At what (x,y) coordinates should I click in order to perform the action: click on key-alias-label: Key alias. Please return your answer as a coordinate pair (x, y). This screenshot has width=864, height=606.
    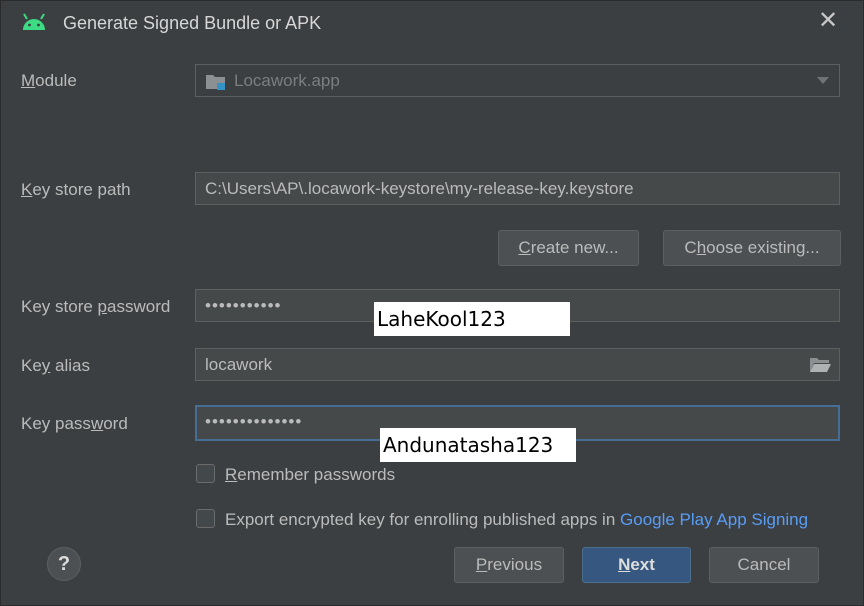
    Looking at the image, I should click on (55, 365).